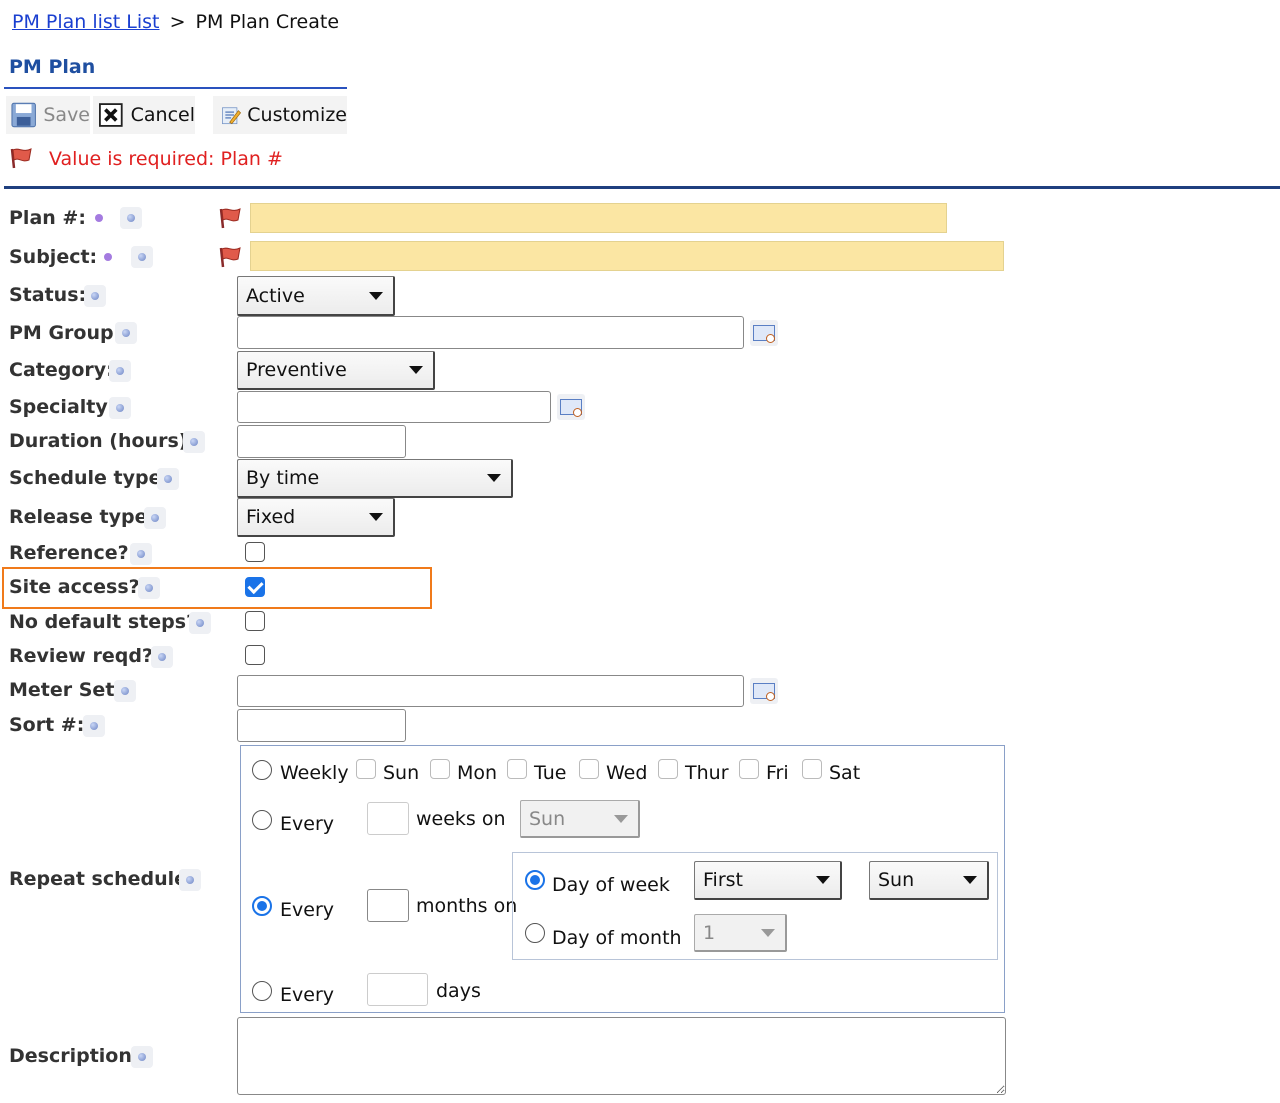 The image size is (1280, 1103). I want to click on description-textarea, so click(621, 1056).